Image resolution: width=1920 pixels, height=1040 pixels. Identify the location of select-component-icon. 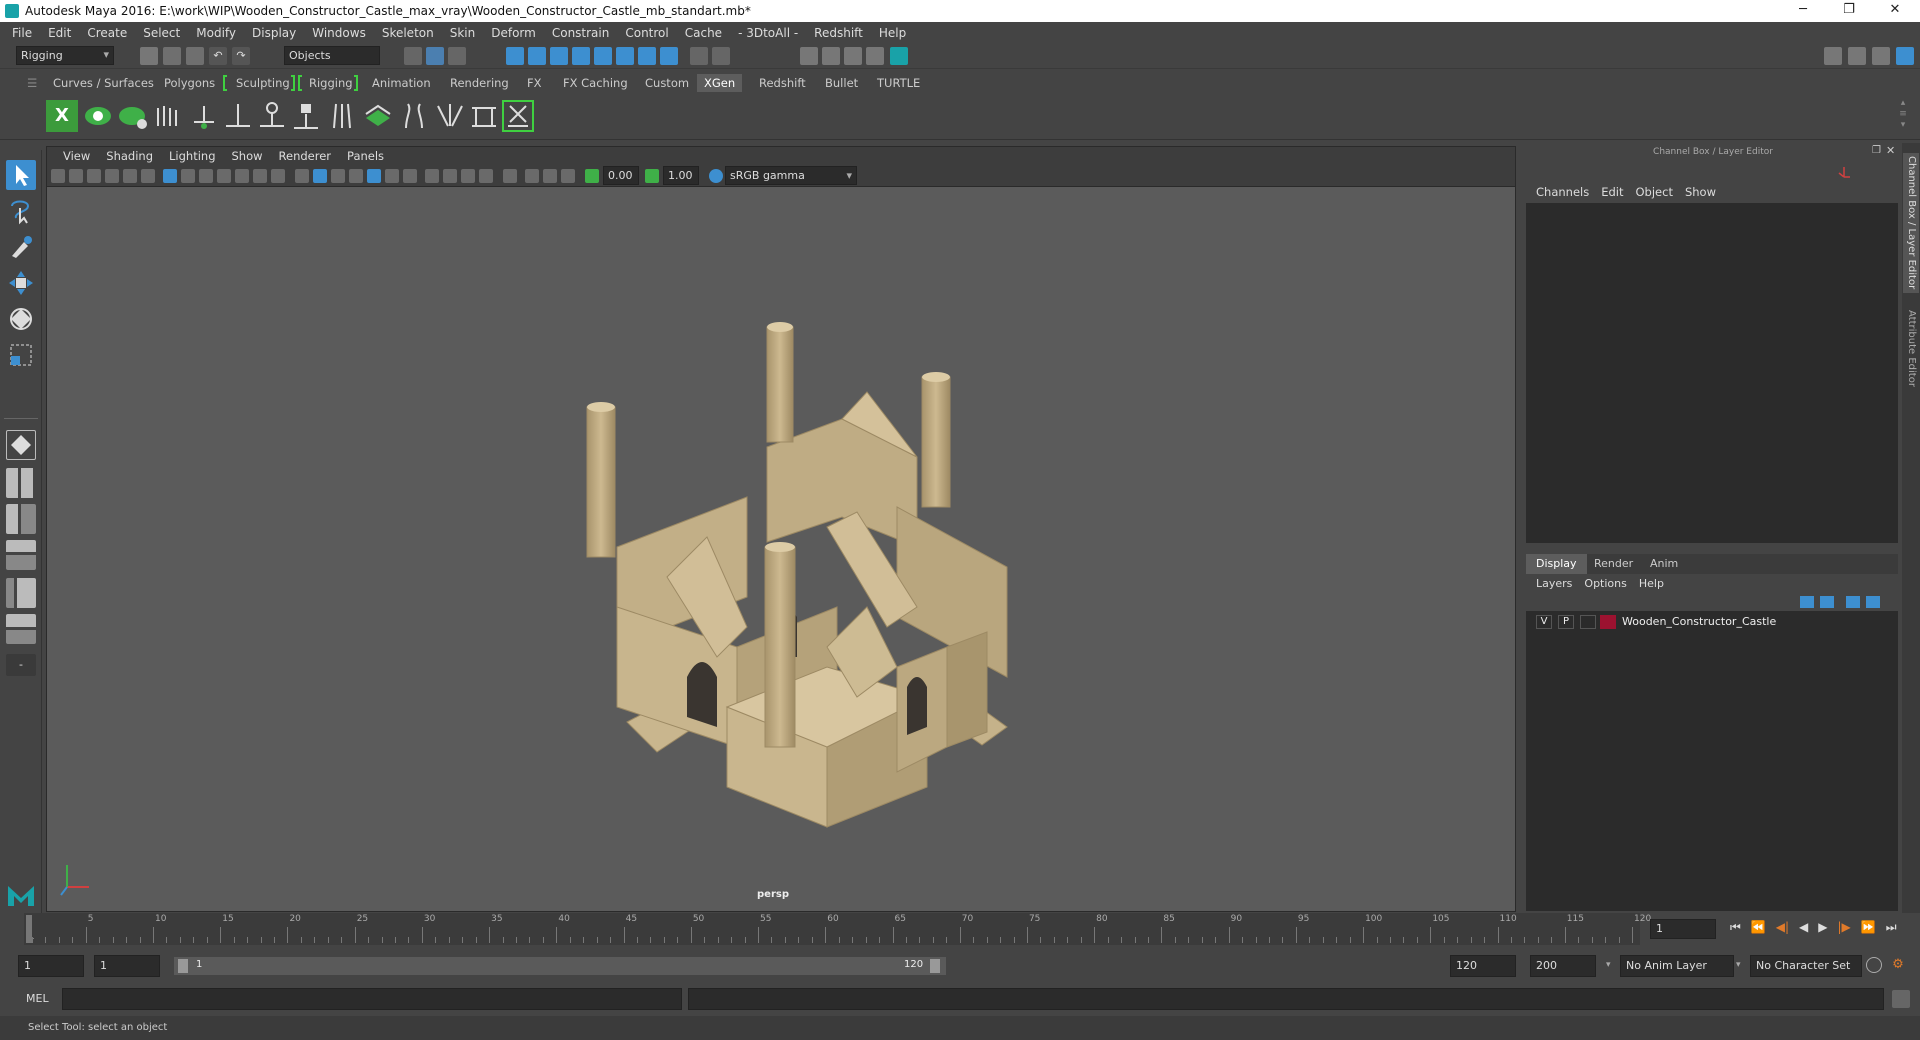
(457, 56).